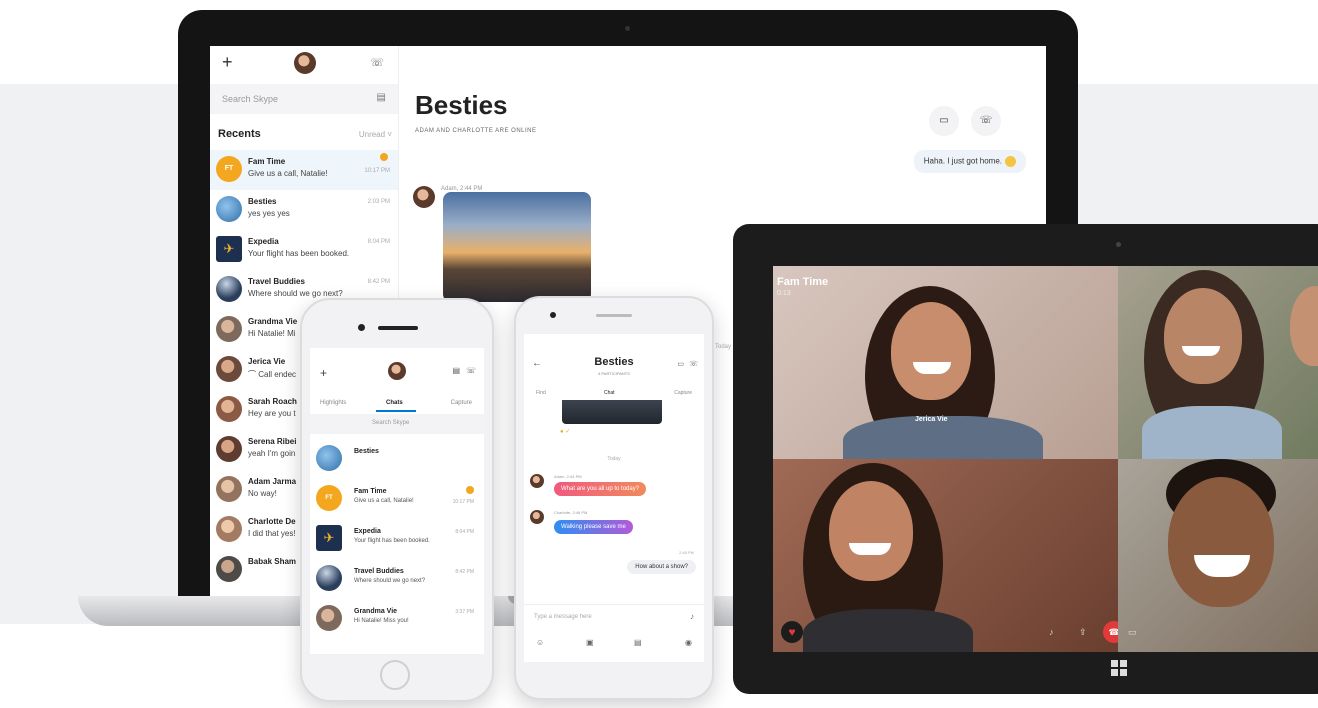 This screenshot has height=708, width=1318. I want to click on location-icon: ◉, so click(688, 642).